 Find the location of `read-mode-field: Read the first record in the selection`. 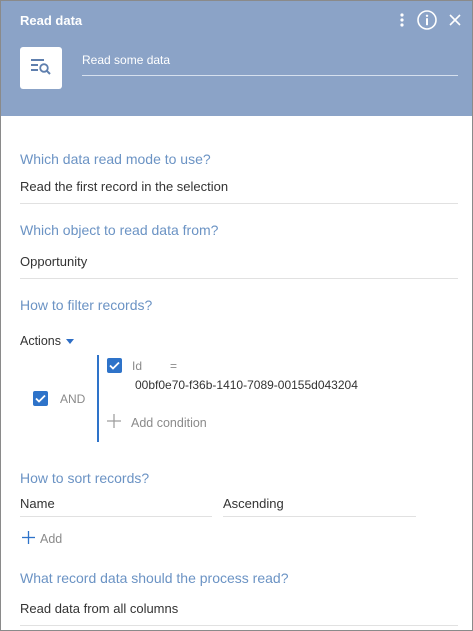

read-mode-field: Read the first record in the selection is located at coordinates (239, 191).